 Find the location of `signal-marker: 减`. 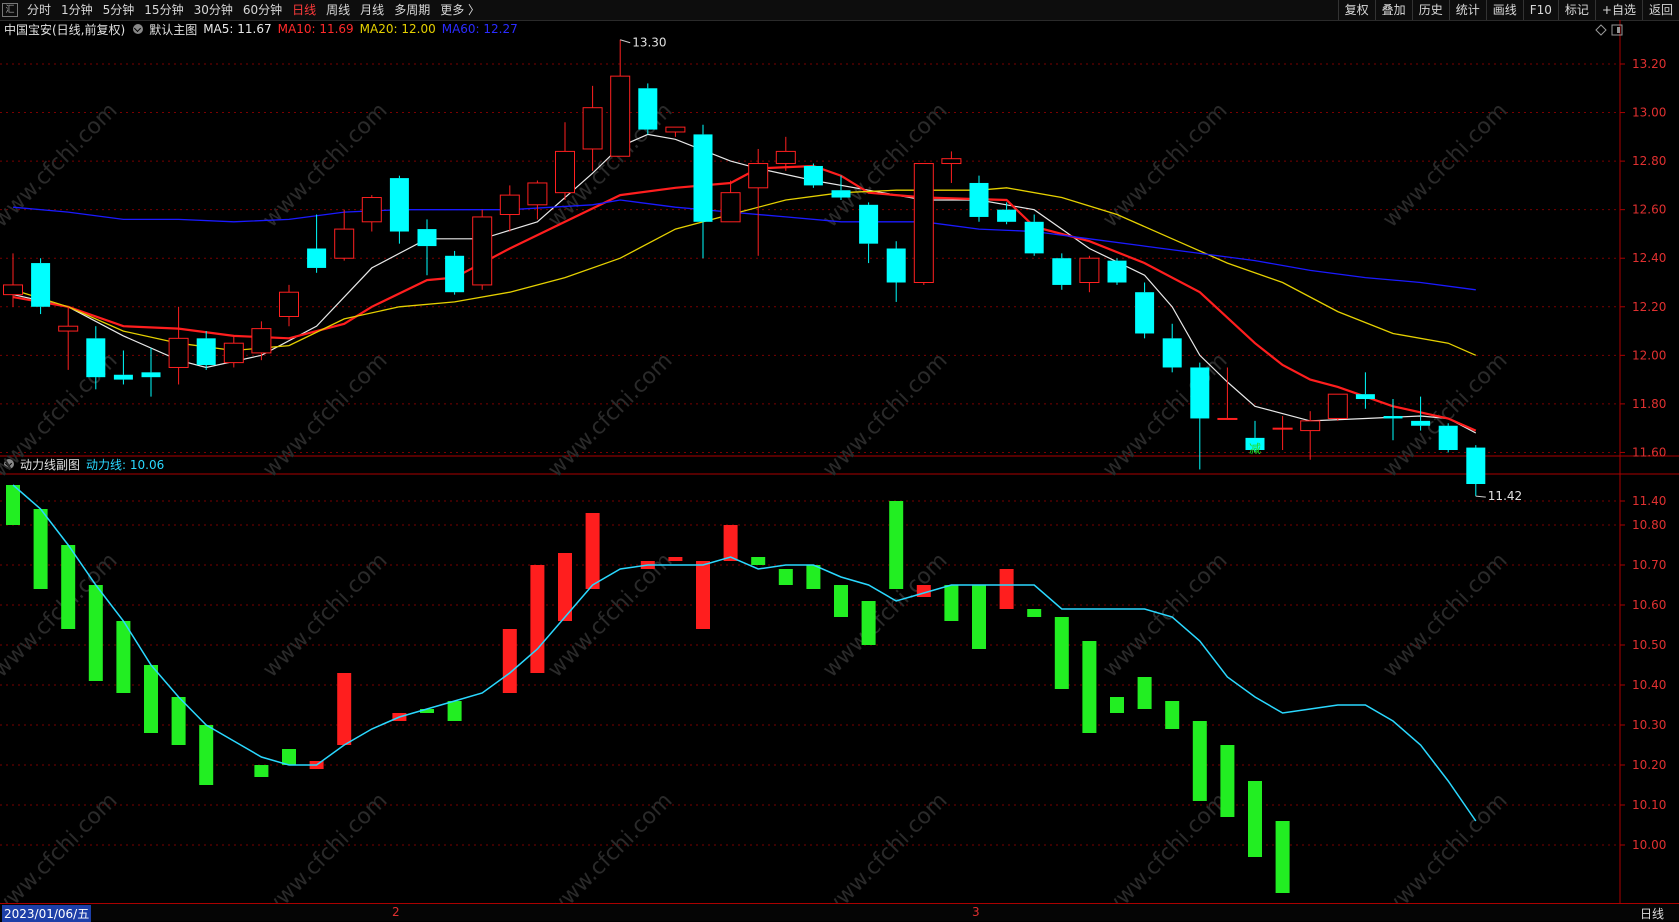

signal-marker: 减 is located at coordinates (1255, 449).